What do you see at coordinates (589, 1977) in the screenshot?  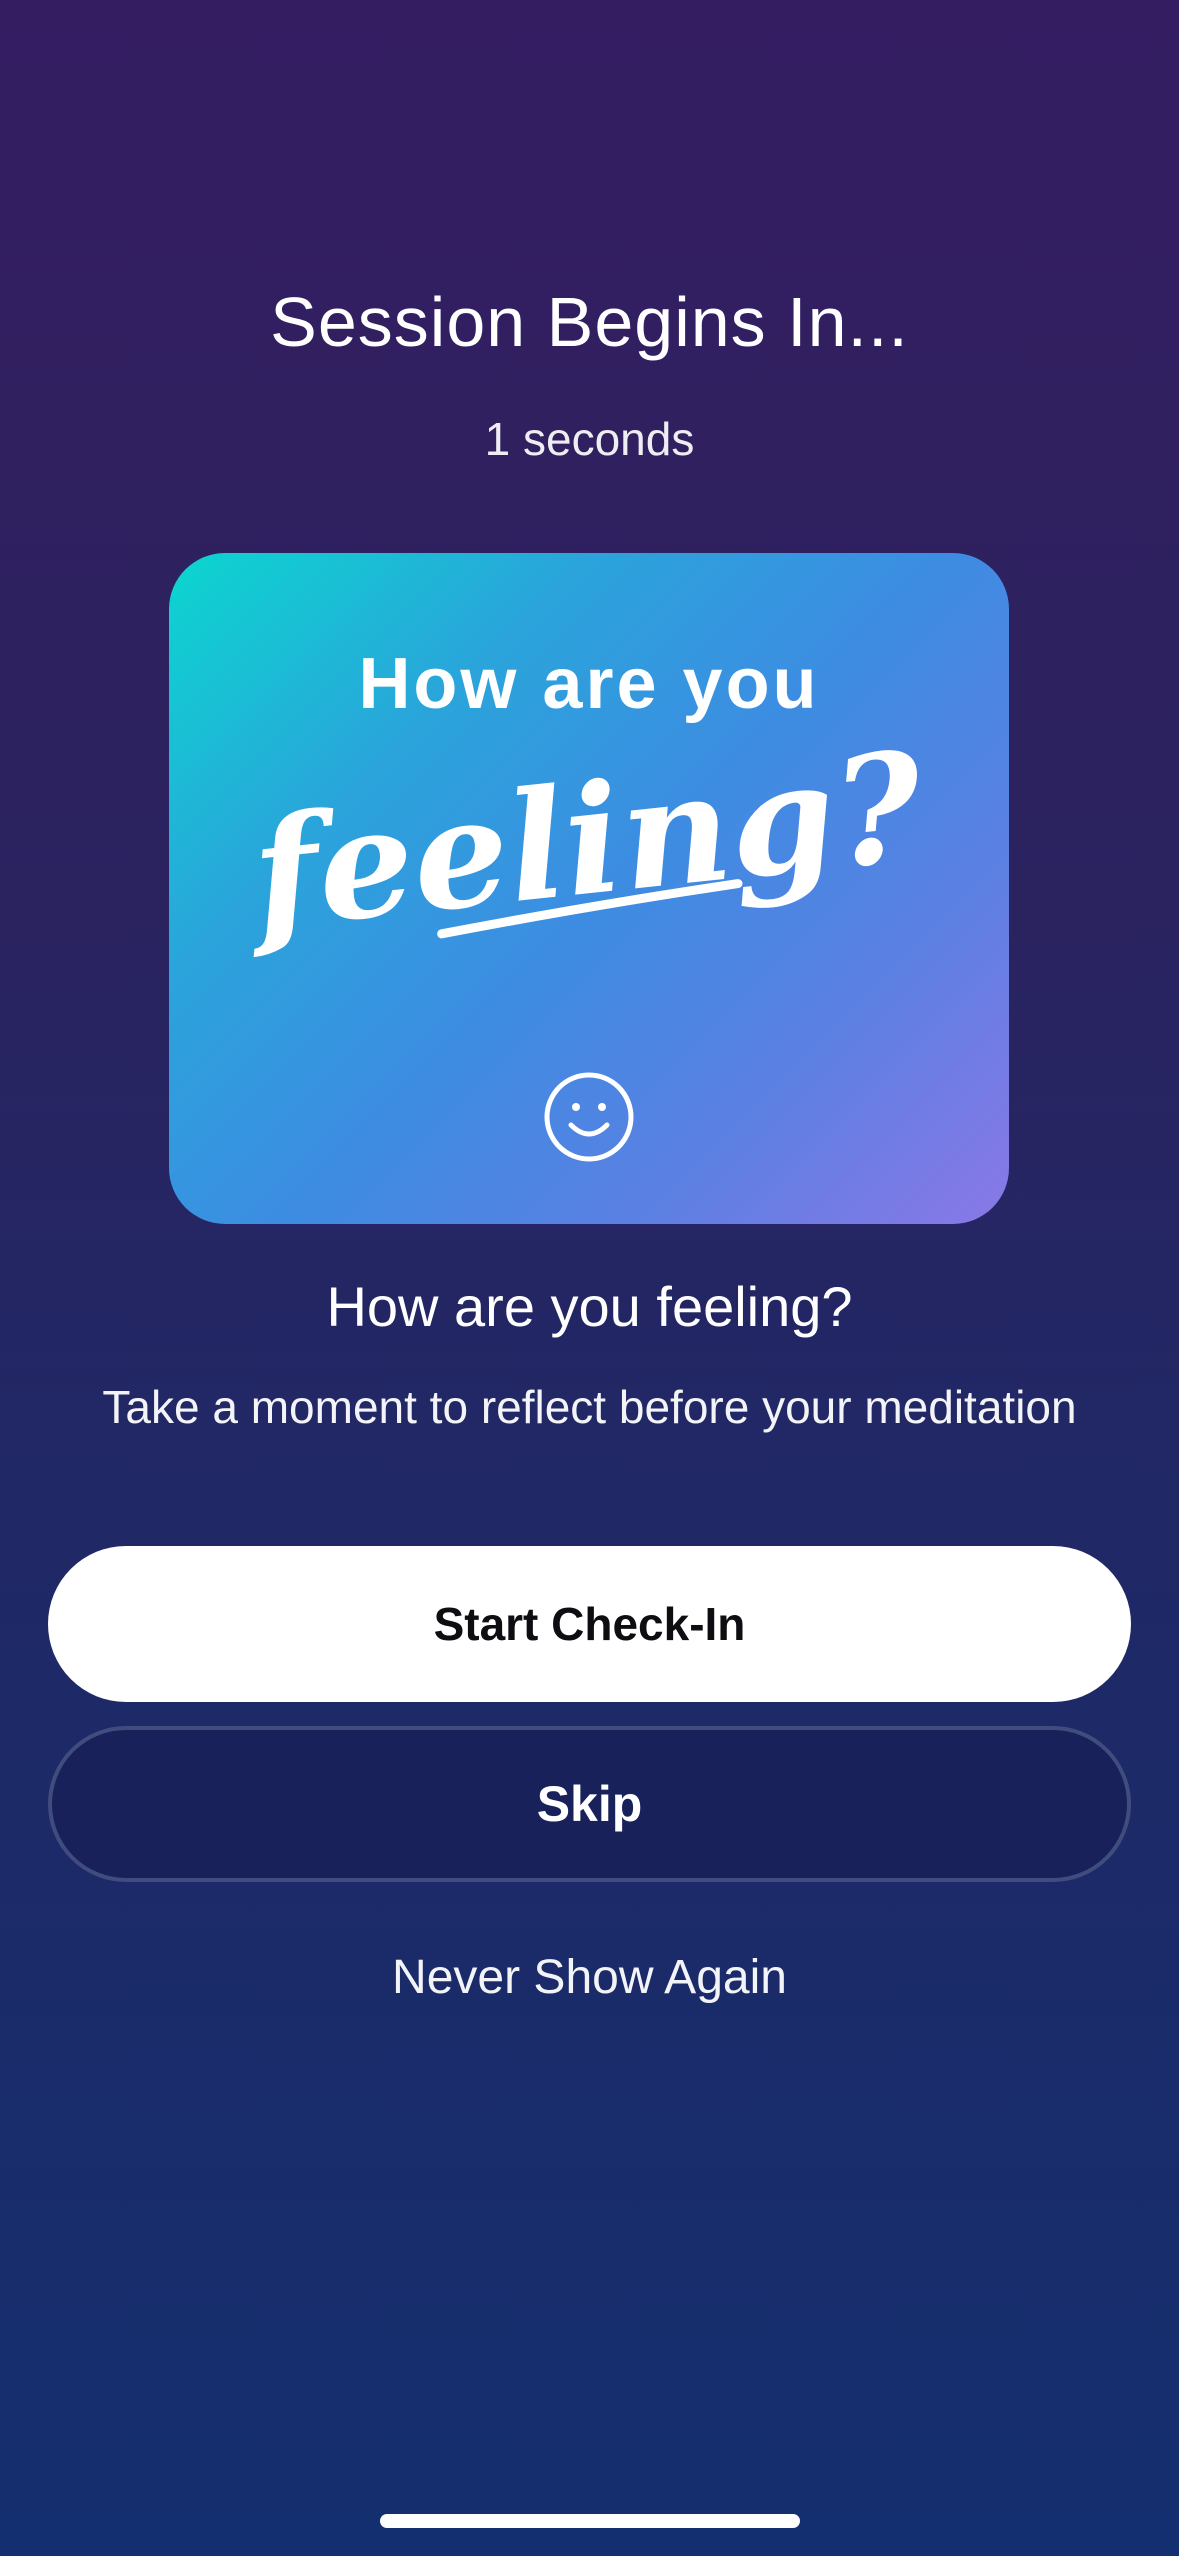 I see `never-show-again-link: Never Show Again` at bounding box center [589, 1977].